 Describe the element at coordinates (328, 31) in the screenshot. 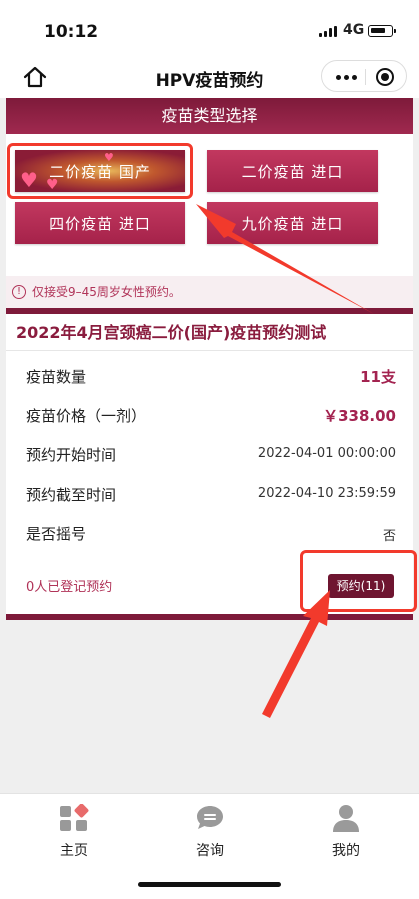

I see `cellular-signal-icon` at that location.